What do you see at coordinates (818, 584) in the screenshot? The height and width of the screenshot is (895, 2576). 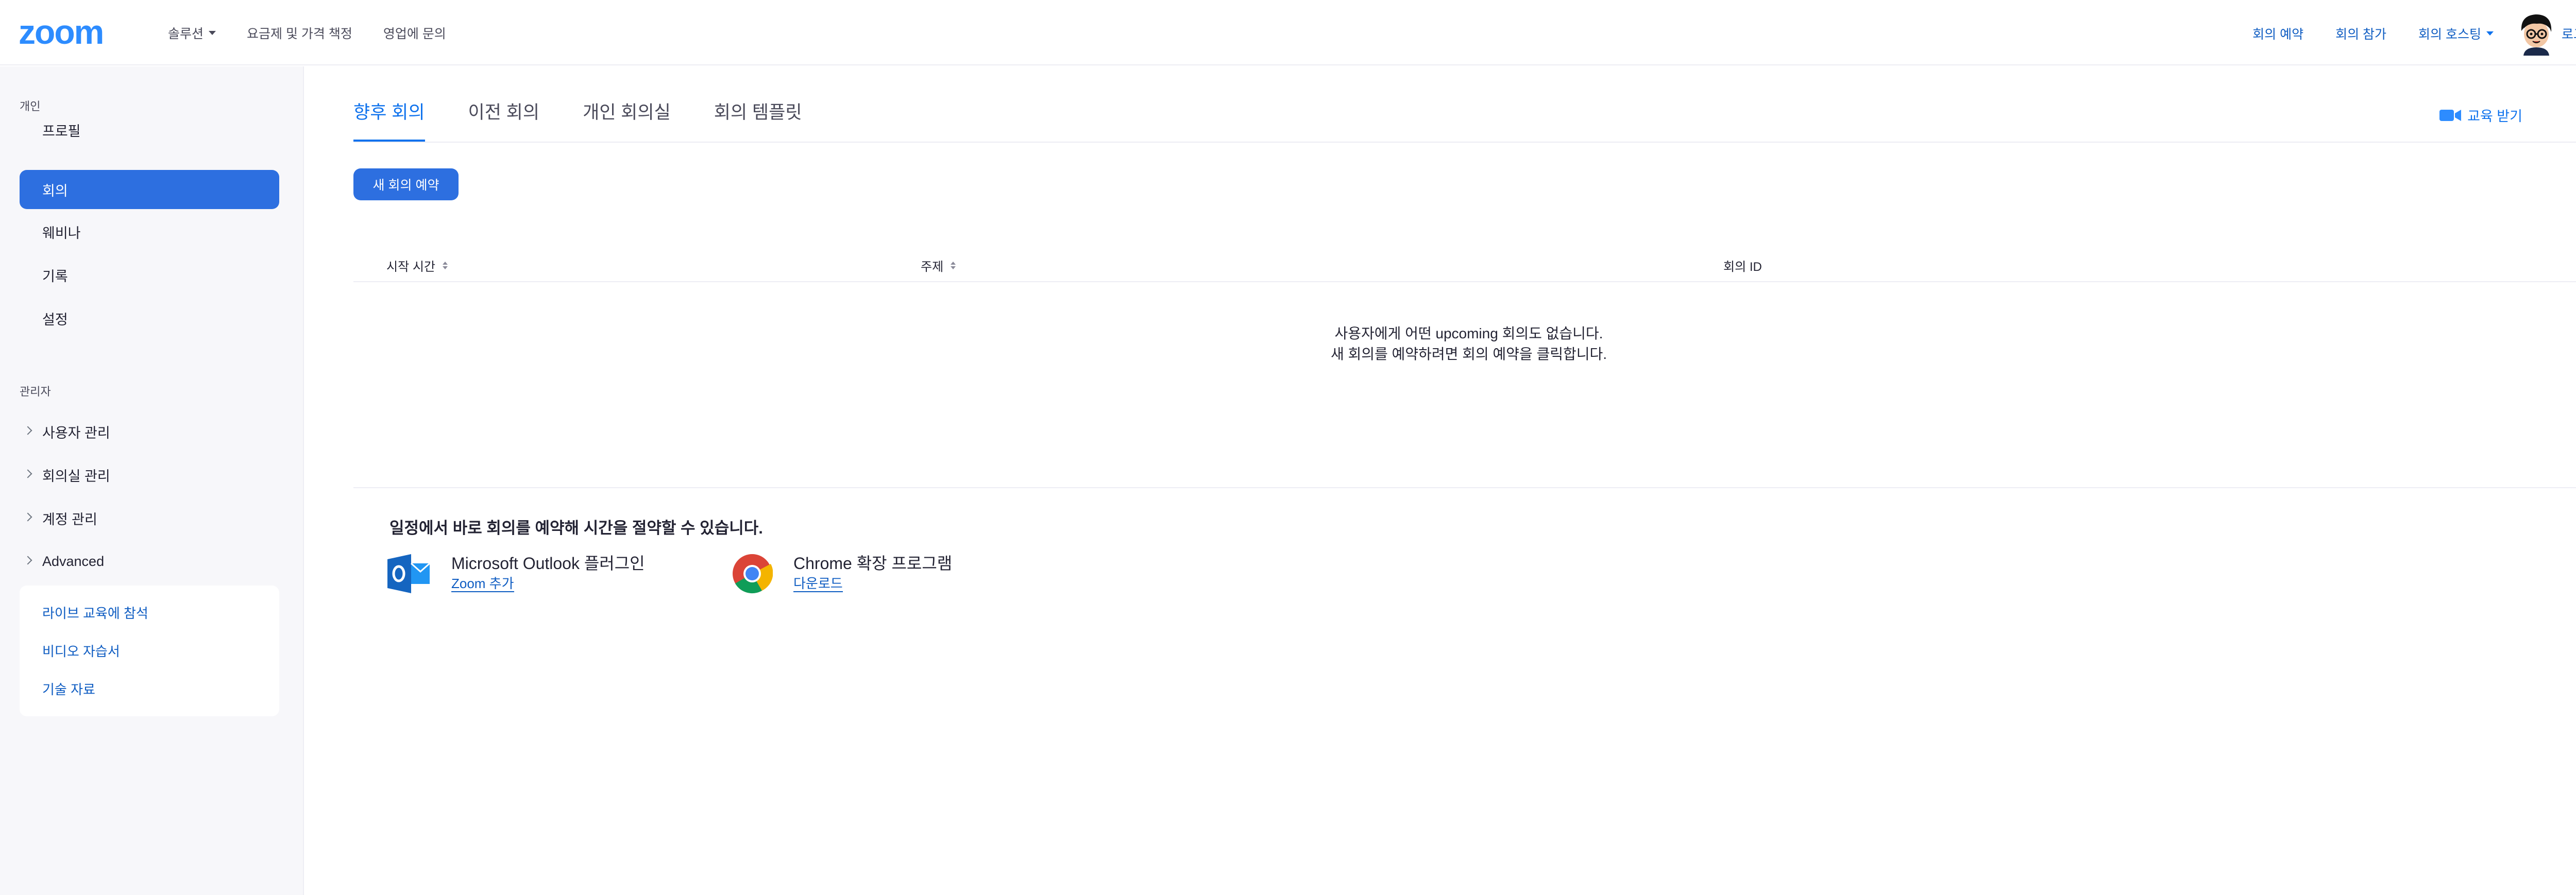 I see `download-link: 다운로드` at bounding box center [818, 584].